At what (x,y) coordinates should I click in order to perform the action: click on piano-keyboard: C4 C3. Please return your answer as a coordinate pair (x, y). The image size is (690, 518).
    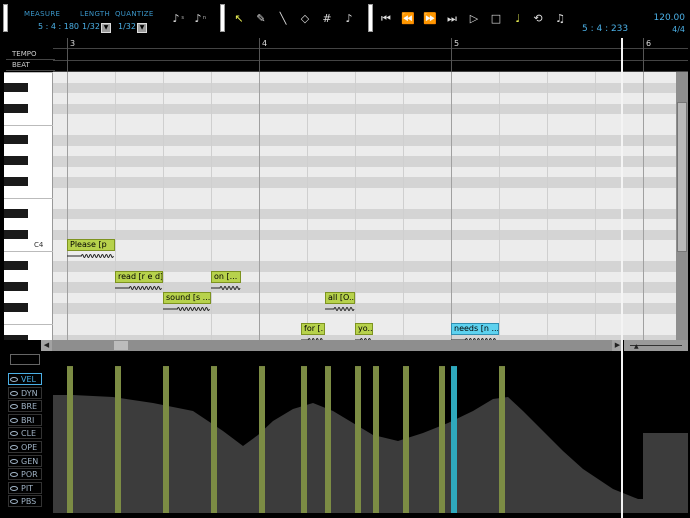
    Looking at the image, I should click on (28, 206).